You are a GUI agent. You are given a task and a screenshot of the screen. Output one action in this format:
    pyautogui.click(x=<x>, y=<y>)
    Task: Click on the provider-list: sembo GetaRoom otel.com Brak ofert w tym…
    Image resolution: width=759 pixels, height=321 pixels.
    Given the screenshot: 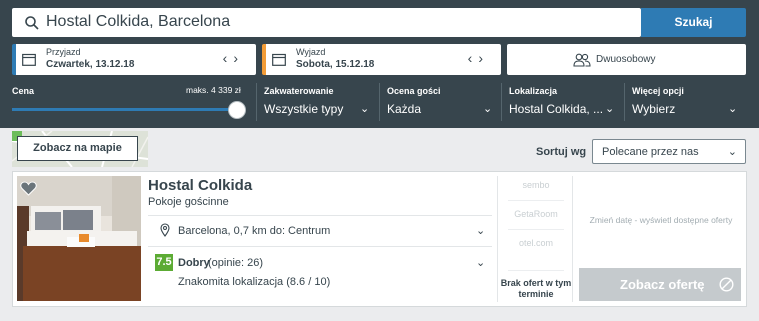 What is the action you would take?
    pyautogui.click(x=535, y=239)
    